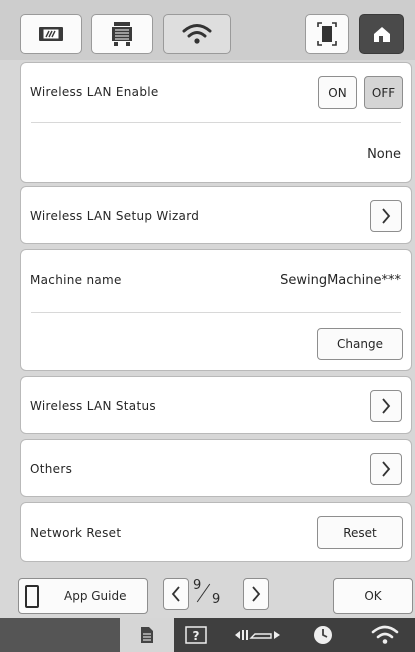 The image size is (415, 652). I want to click on change-button: Change, so click(360, 344).